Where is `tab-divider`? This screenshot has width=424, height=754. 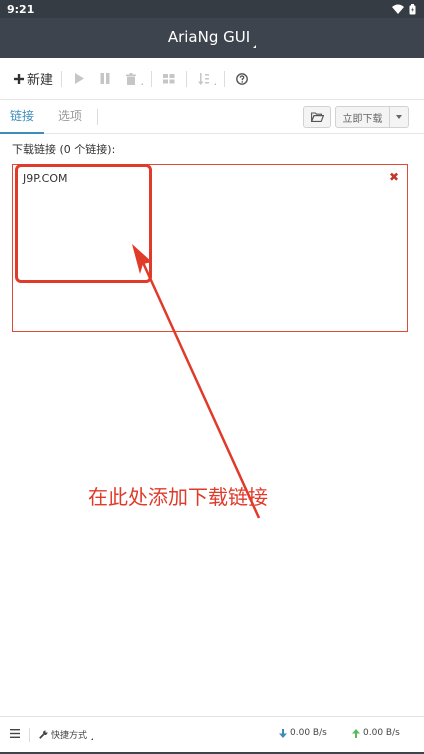 tab-divider is located at coordinates (97, 117).